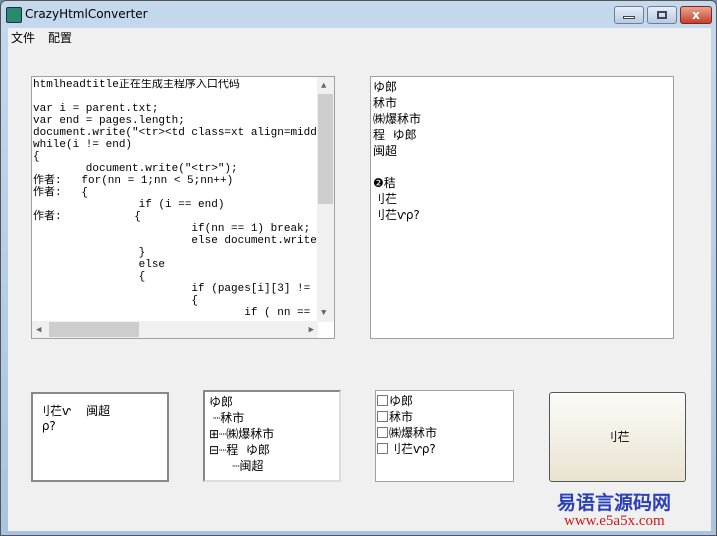 Image resolution: width=717 pixels, height=536 pixels. What do you see at coordinates (412, 449) in the screenshot?
I see `check-label: 刂芢ⱱρ?` at bounding box center [412, 449].